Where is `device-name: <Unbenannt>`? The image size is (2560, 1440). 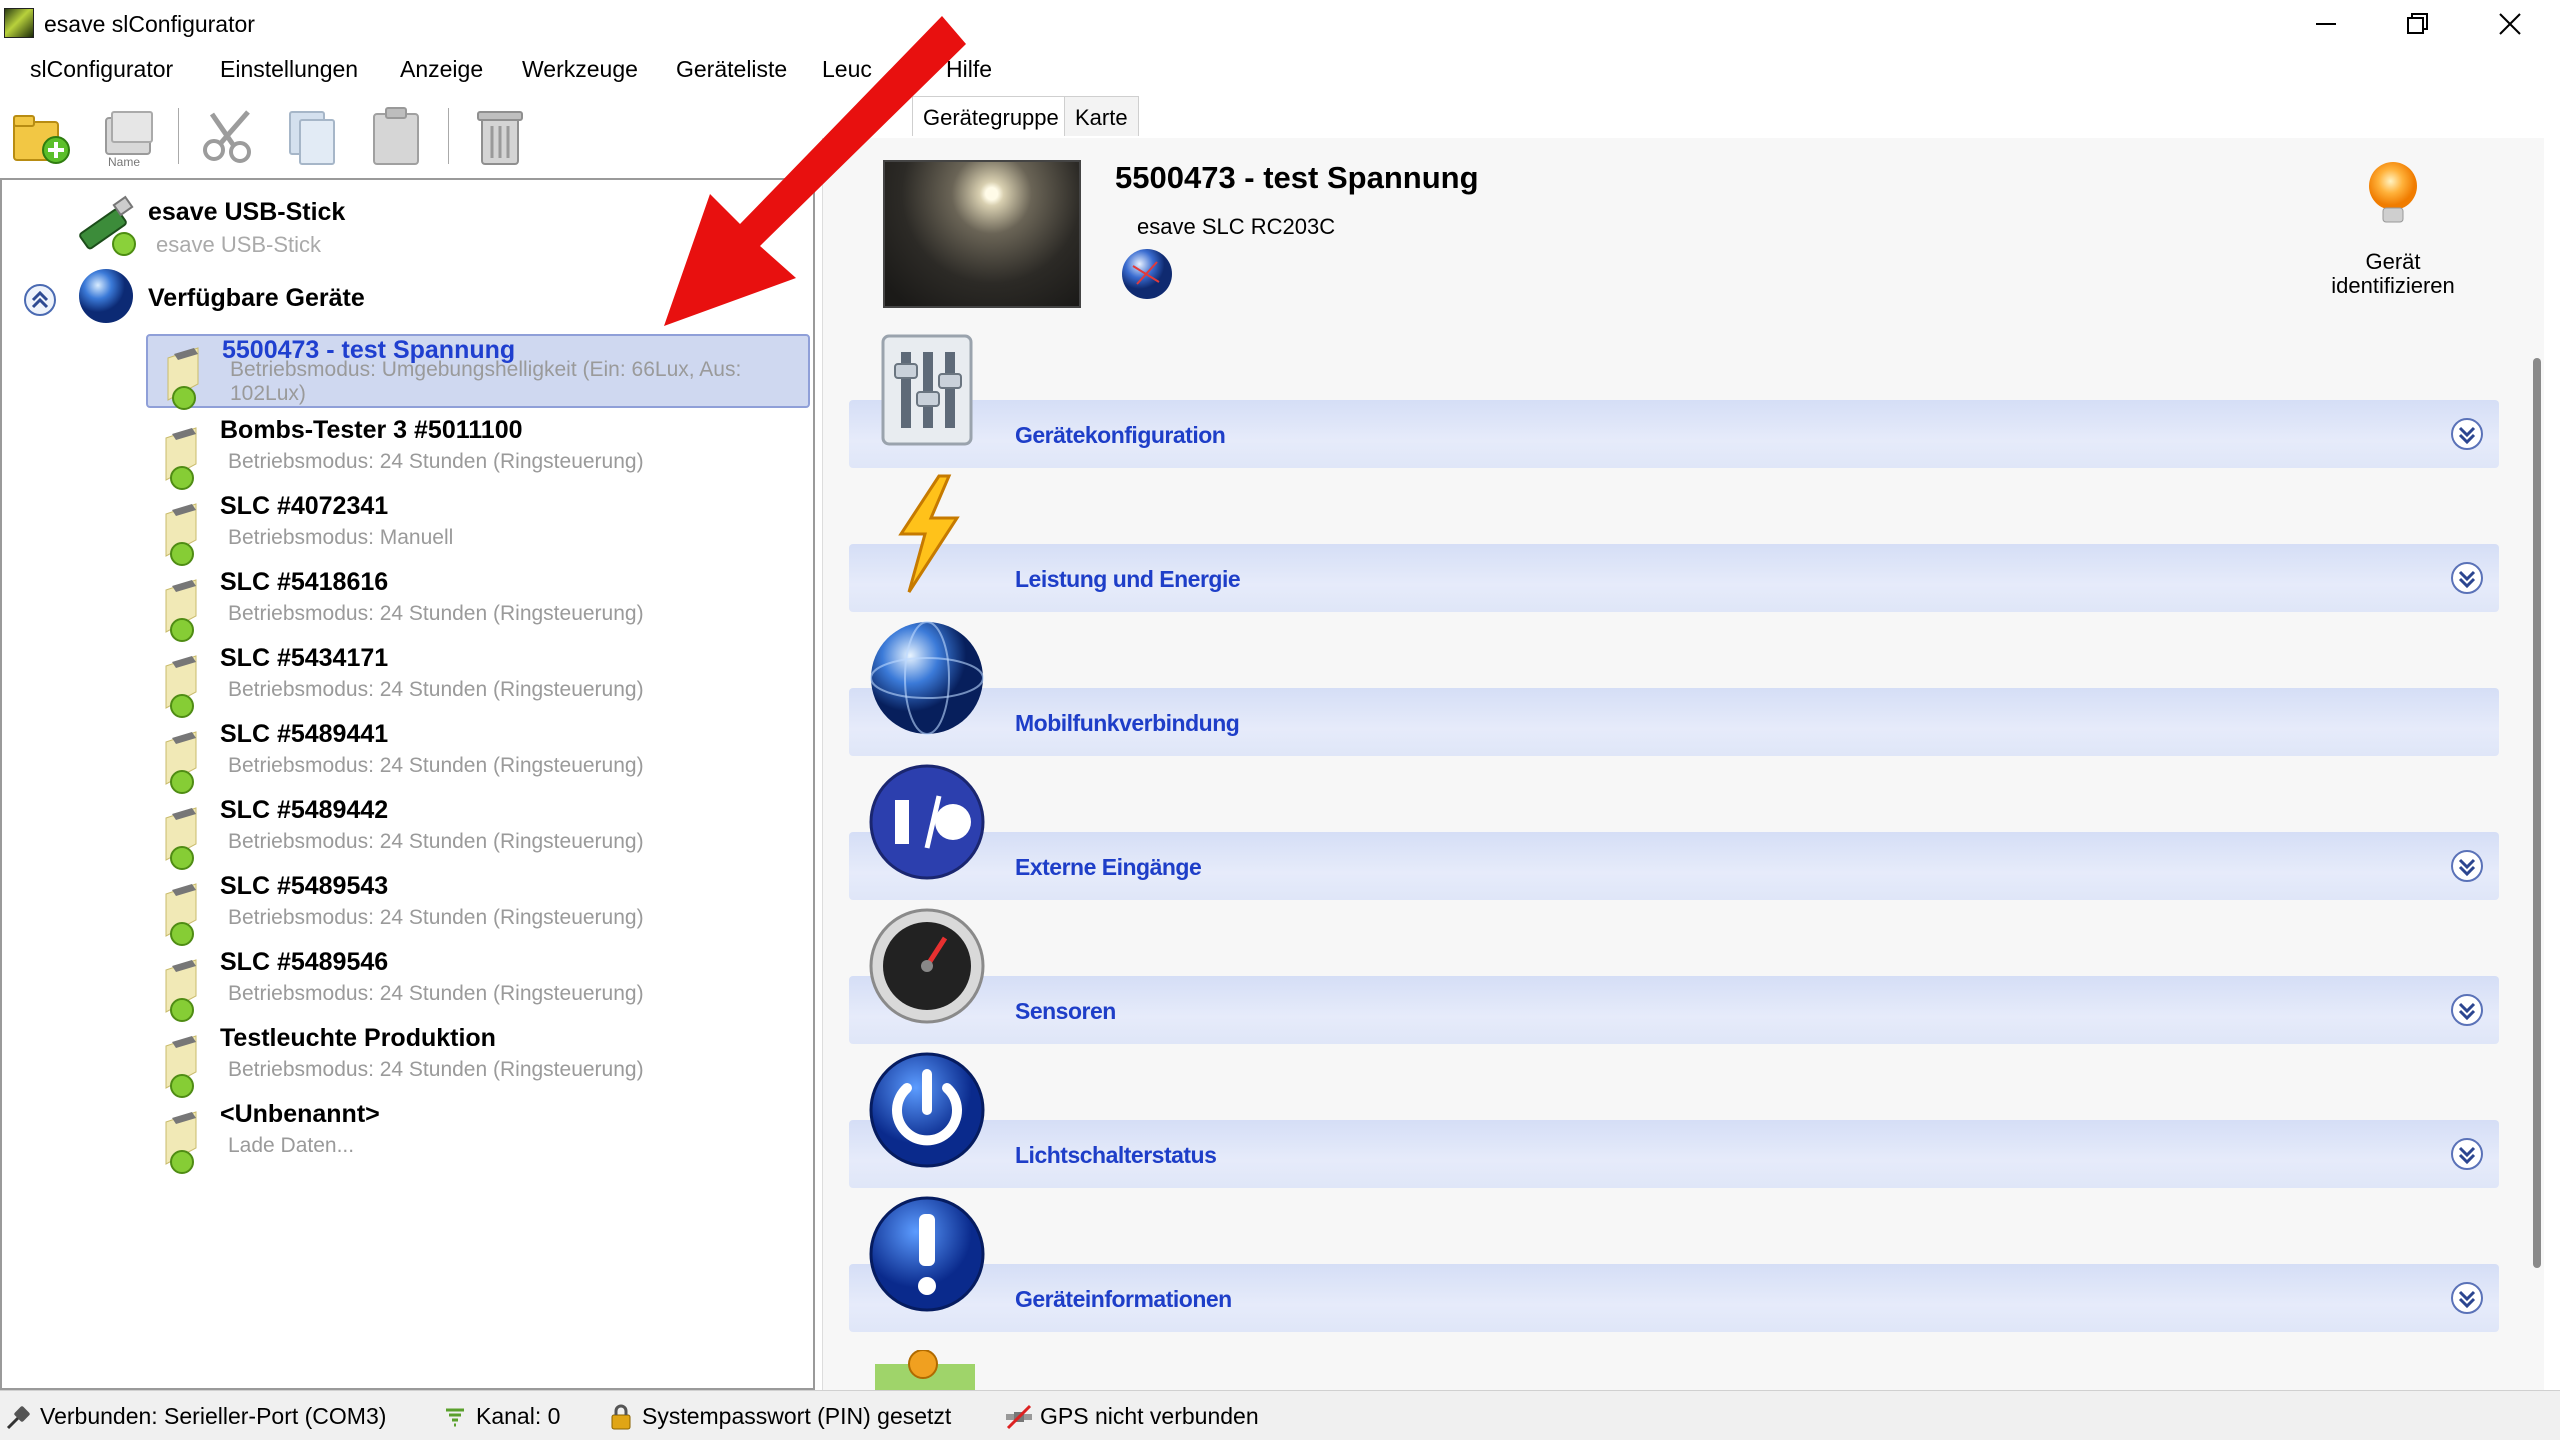 device-name: <Unbenannt> is located at coordinates (300, 1114).